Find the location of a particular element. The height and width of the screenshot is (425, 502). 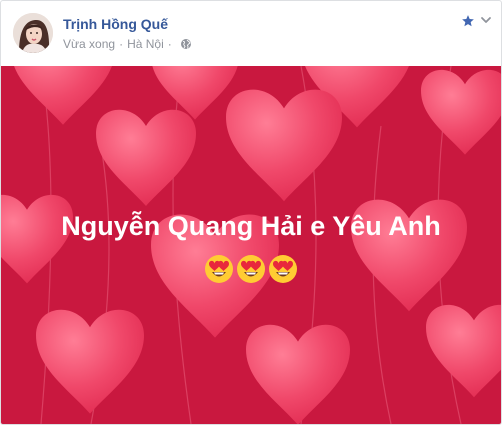

emoji-row is located at coordinates (251, 269).